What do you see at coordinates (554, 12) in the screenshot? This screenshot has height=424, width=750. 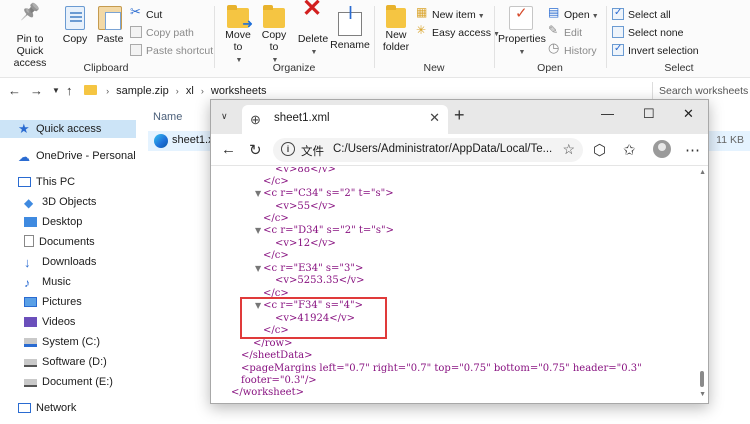 I see `open-icon` at bounding box center [554, 12].